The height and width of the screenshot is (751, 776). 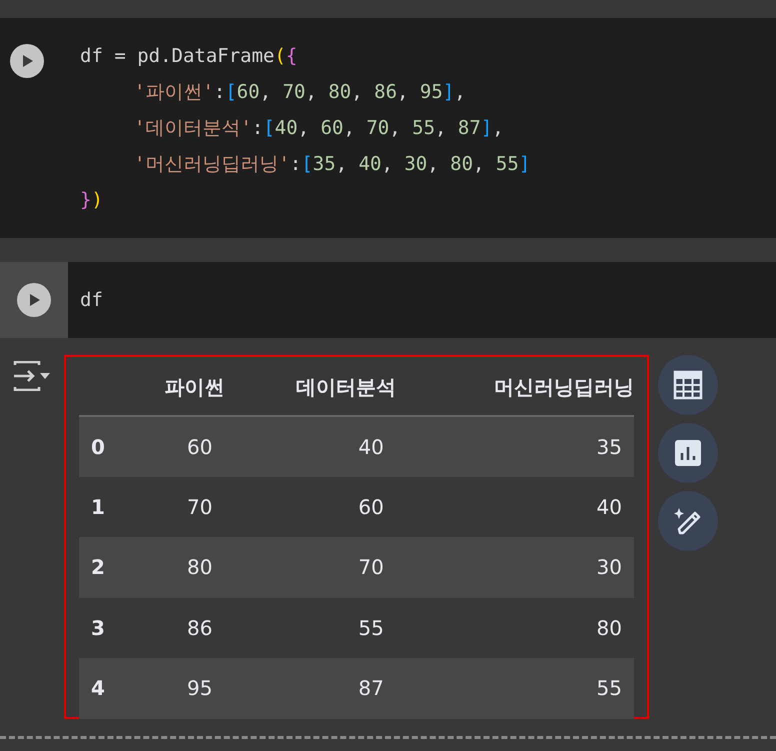 I want to click on code-line: df = pd.DataFrame({, so click(x=189, y=56).